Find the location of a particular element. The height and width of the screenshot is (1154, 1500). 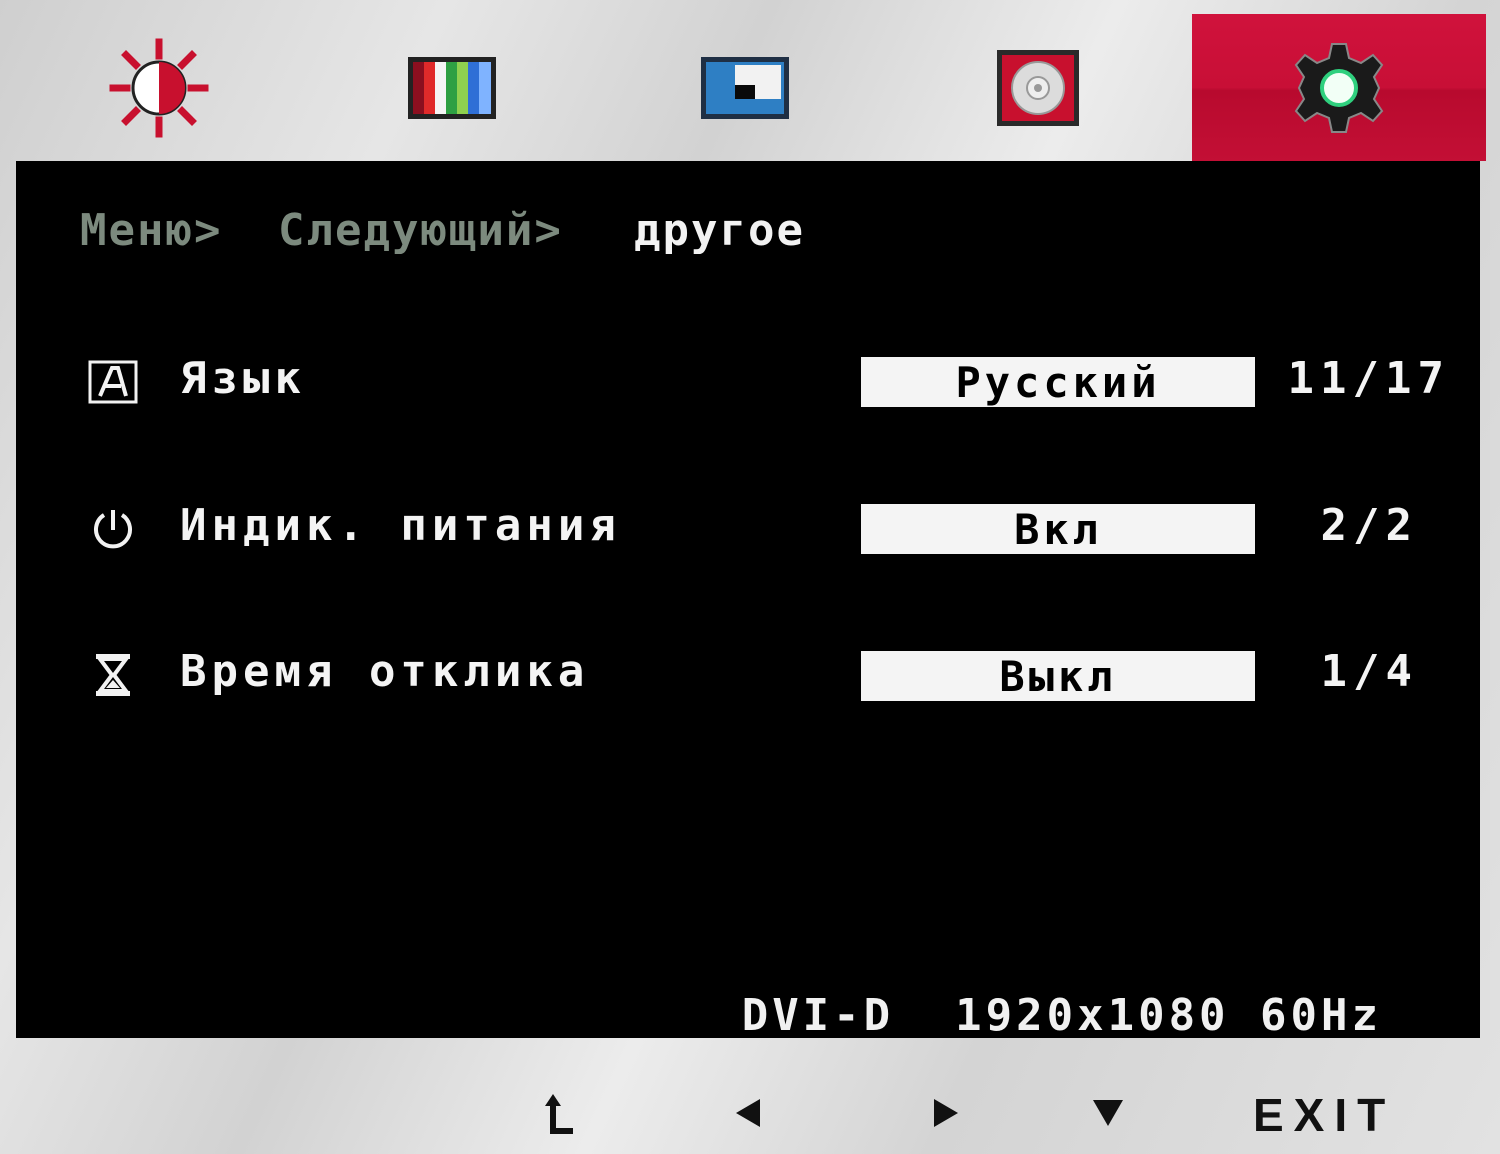

tab-settings is located at coordinates (1339, 87).